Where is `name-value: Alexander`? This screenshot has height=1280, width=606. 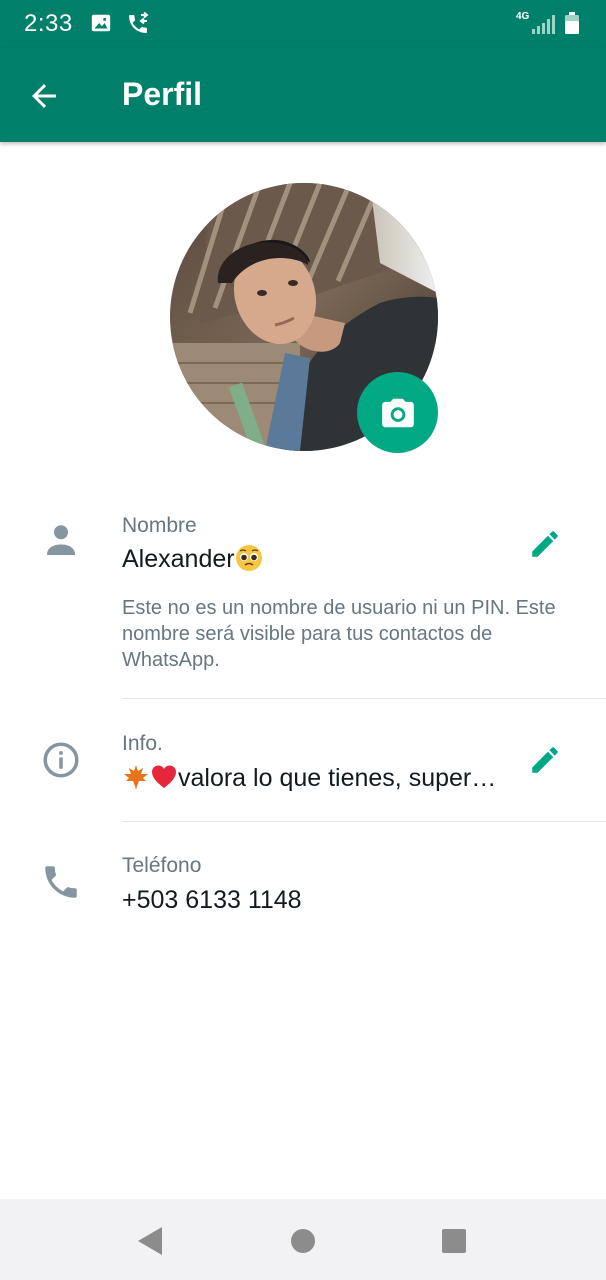
name-value: Alexander is located at coordinates (192, 559).